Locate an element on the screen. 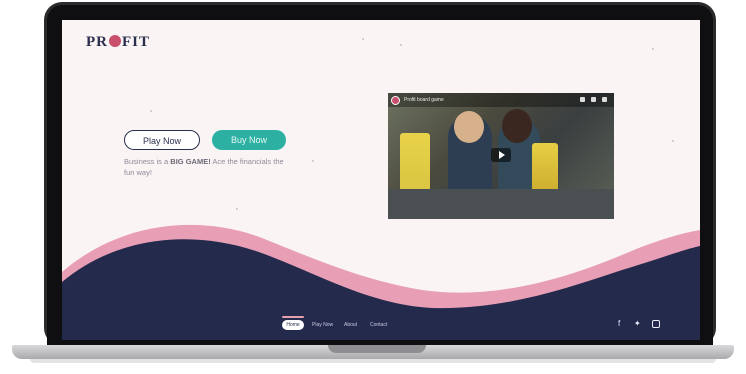 The height and width of the screenshot is (374, 746). instagram-icon is located at coordinates (656, 324).